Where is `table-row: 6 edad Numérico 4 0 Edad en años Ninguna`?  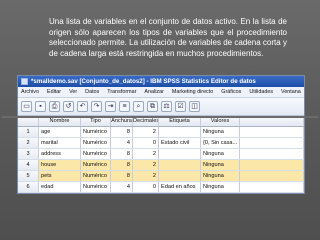 table-row: 6 edad Numérico 4 0 Edad en años Ninguna is located at coordinates (161, 187).